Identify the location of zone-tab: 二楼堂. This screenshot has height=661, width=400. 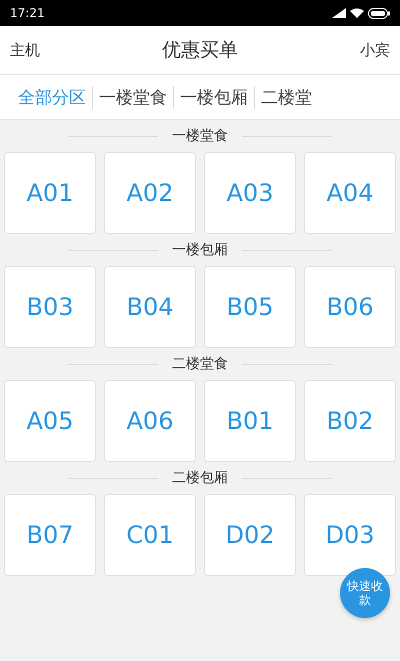
(286, 97).